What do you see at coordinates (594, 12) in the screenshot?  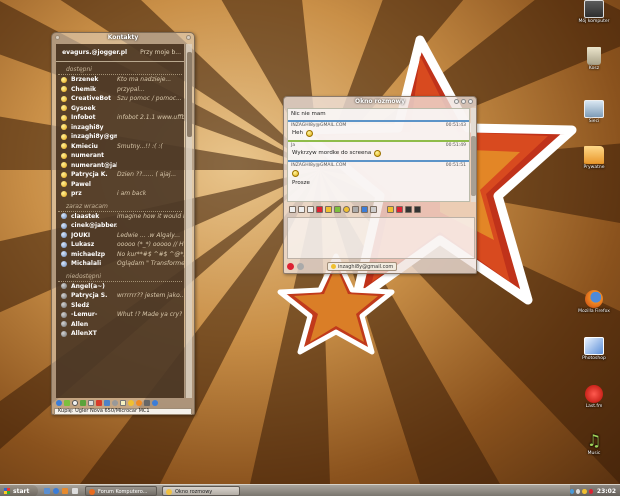 I see `desktop-icon-computer: Mój komputer` at bounding box center [594, 12].